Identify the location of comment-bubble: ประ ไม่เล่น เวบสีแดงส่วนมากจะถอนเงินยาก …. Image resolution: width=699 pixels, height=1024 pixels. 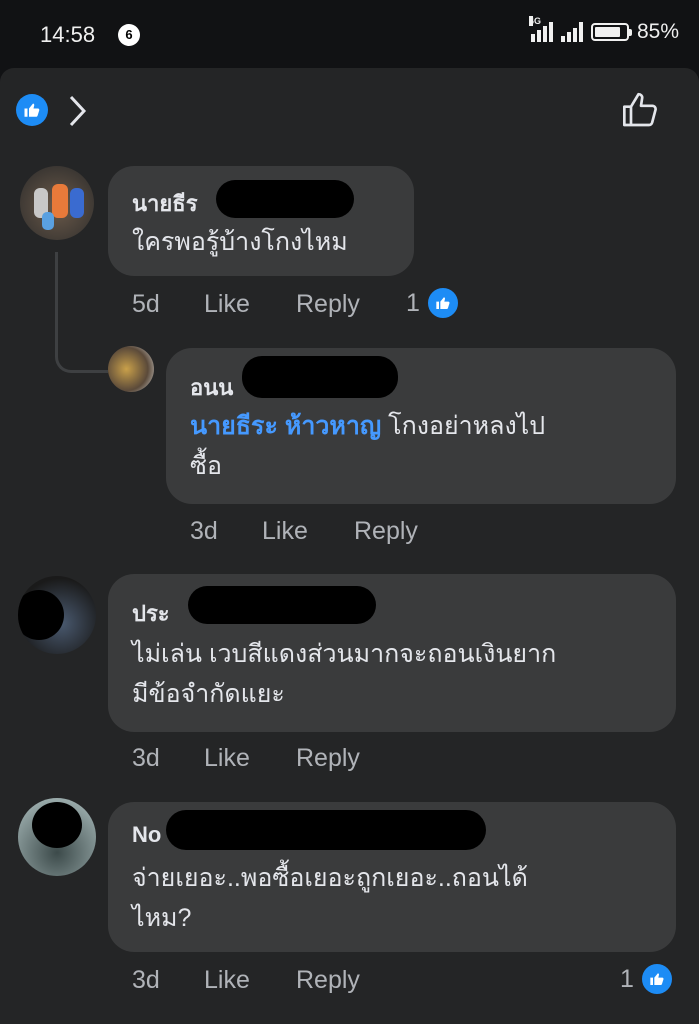
(392, 653).